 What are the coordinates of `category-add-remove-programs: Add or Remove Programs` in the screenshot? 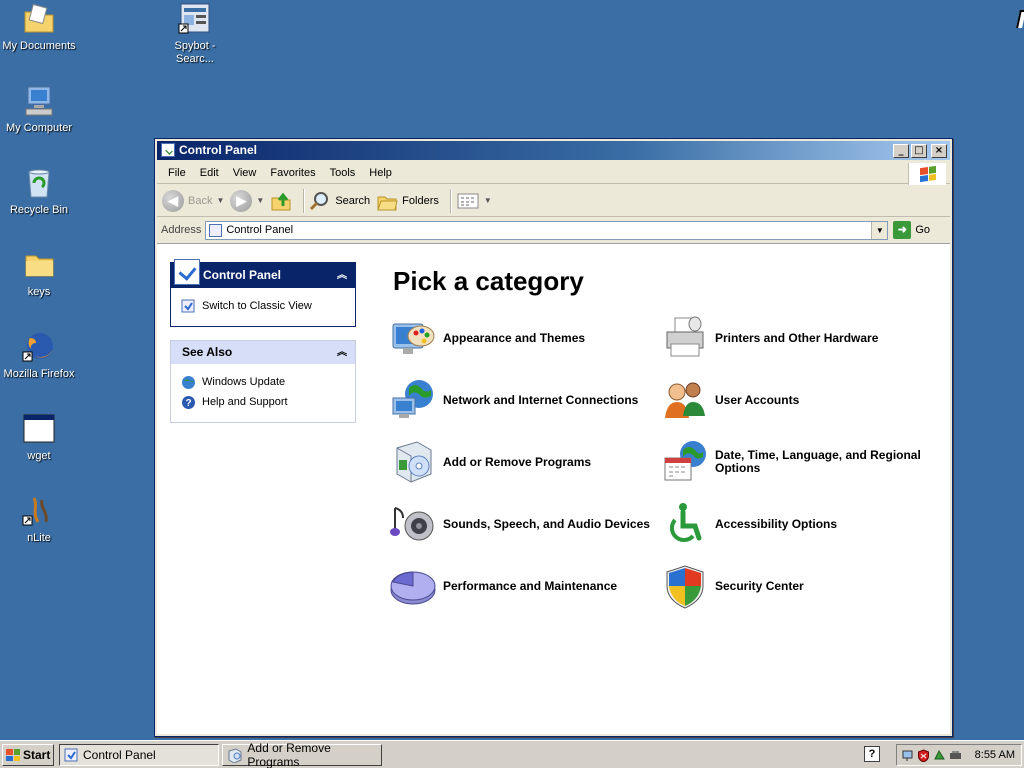 It's located at (490, 462).